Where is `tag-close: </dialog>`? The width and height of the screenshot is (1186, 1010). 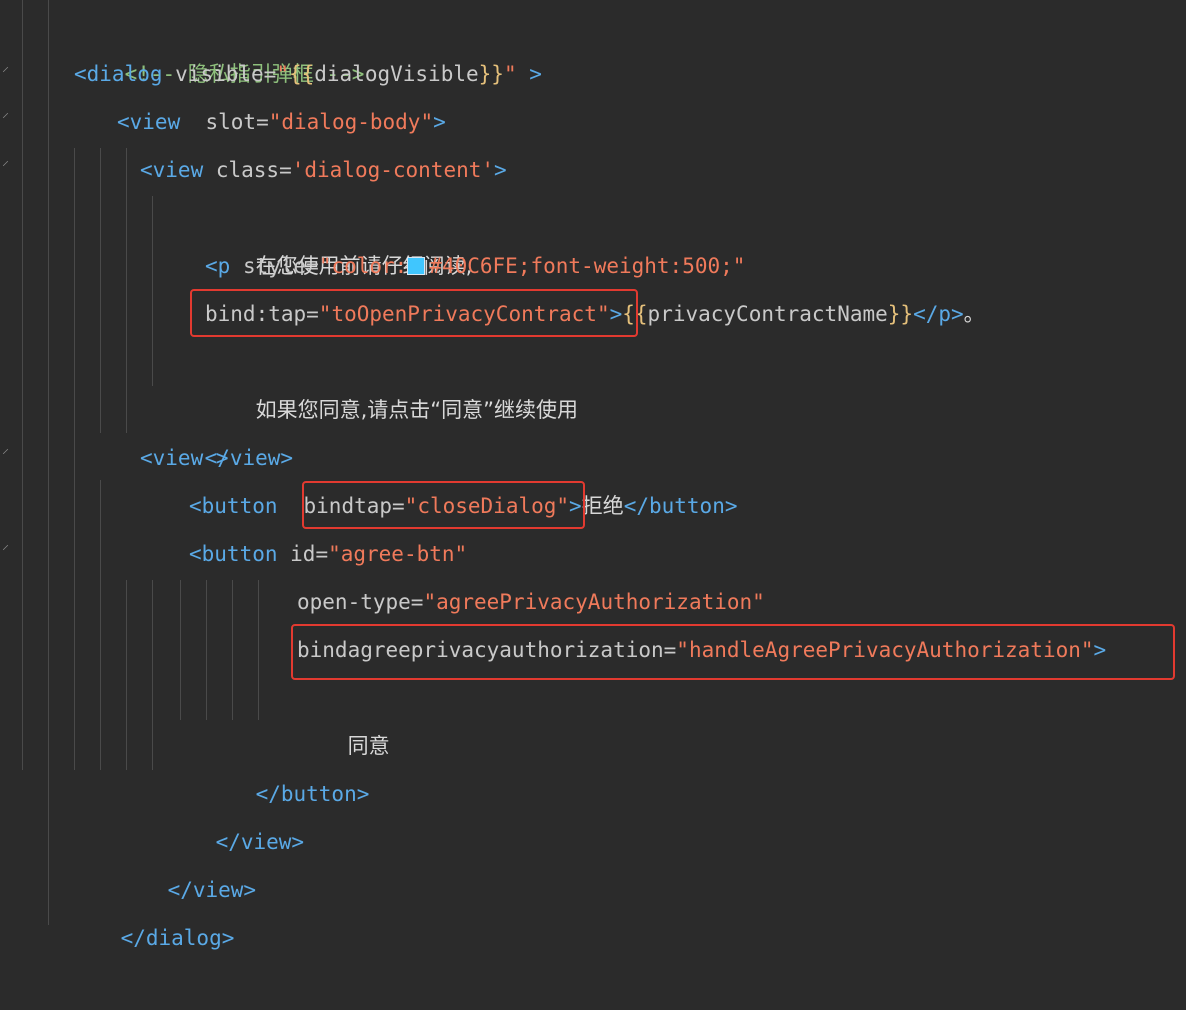 tag-close: </dialog> is located at coordinates (177, 938).